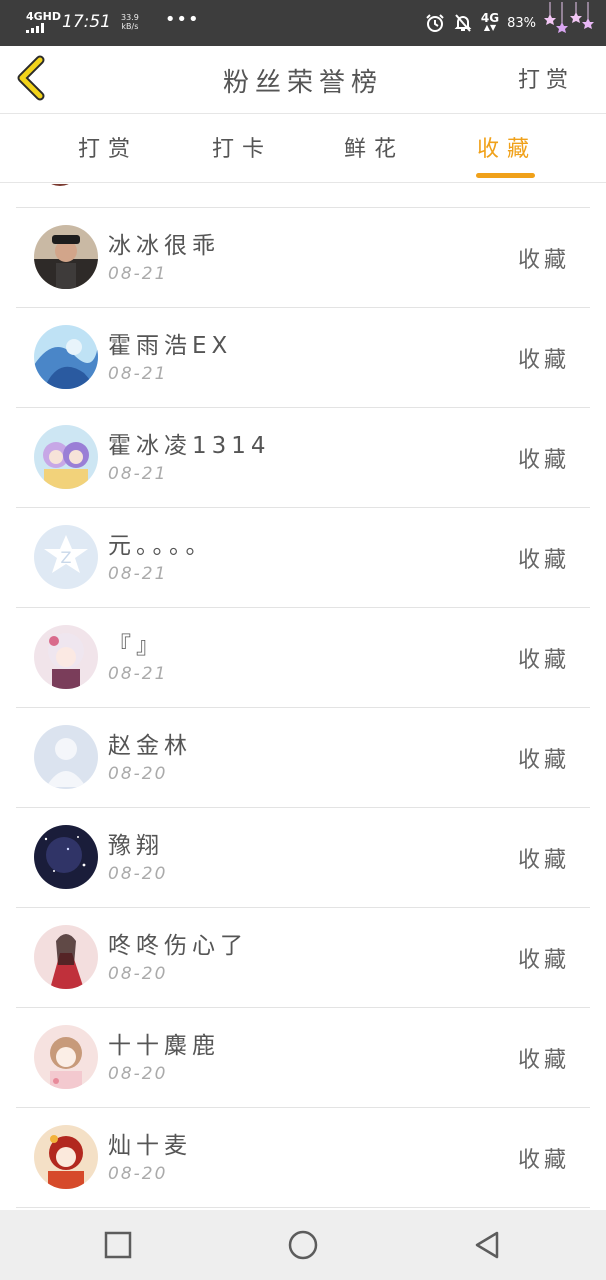 The width and height of the screenshot is (606, 1280). Describe the element at coordinates (136, 646) in the screenshot. I see `user-name: 『』` at that location.